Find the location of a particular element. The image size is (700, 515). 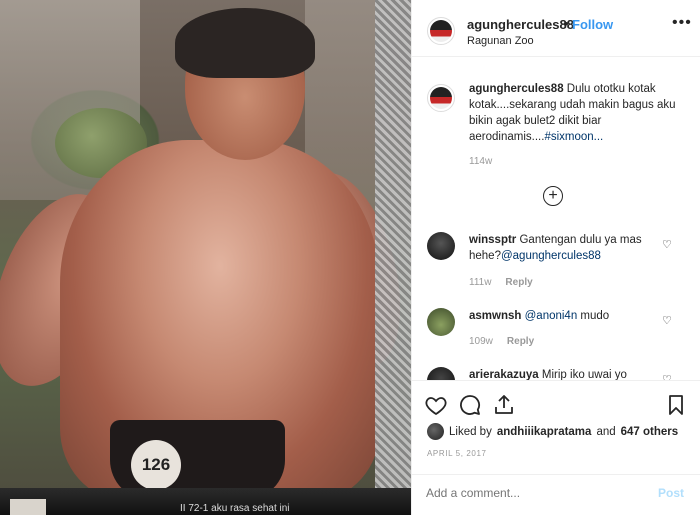

comment-body-tail: mudo is located at coordinates (593, 316).